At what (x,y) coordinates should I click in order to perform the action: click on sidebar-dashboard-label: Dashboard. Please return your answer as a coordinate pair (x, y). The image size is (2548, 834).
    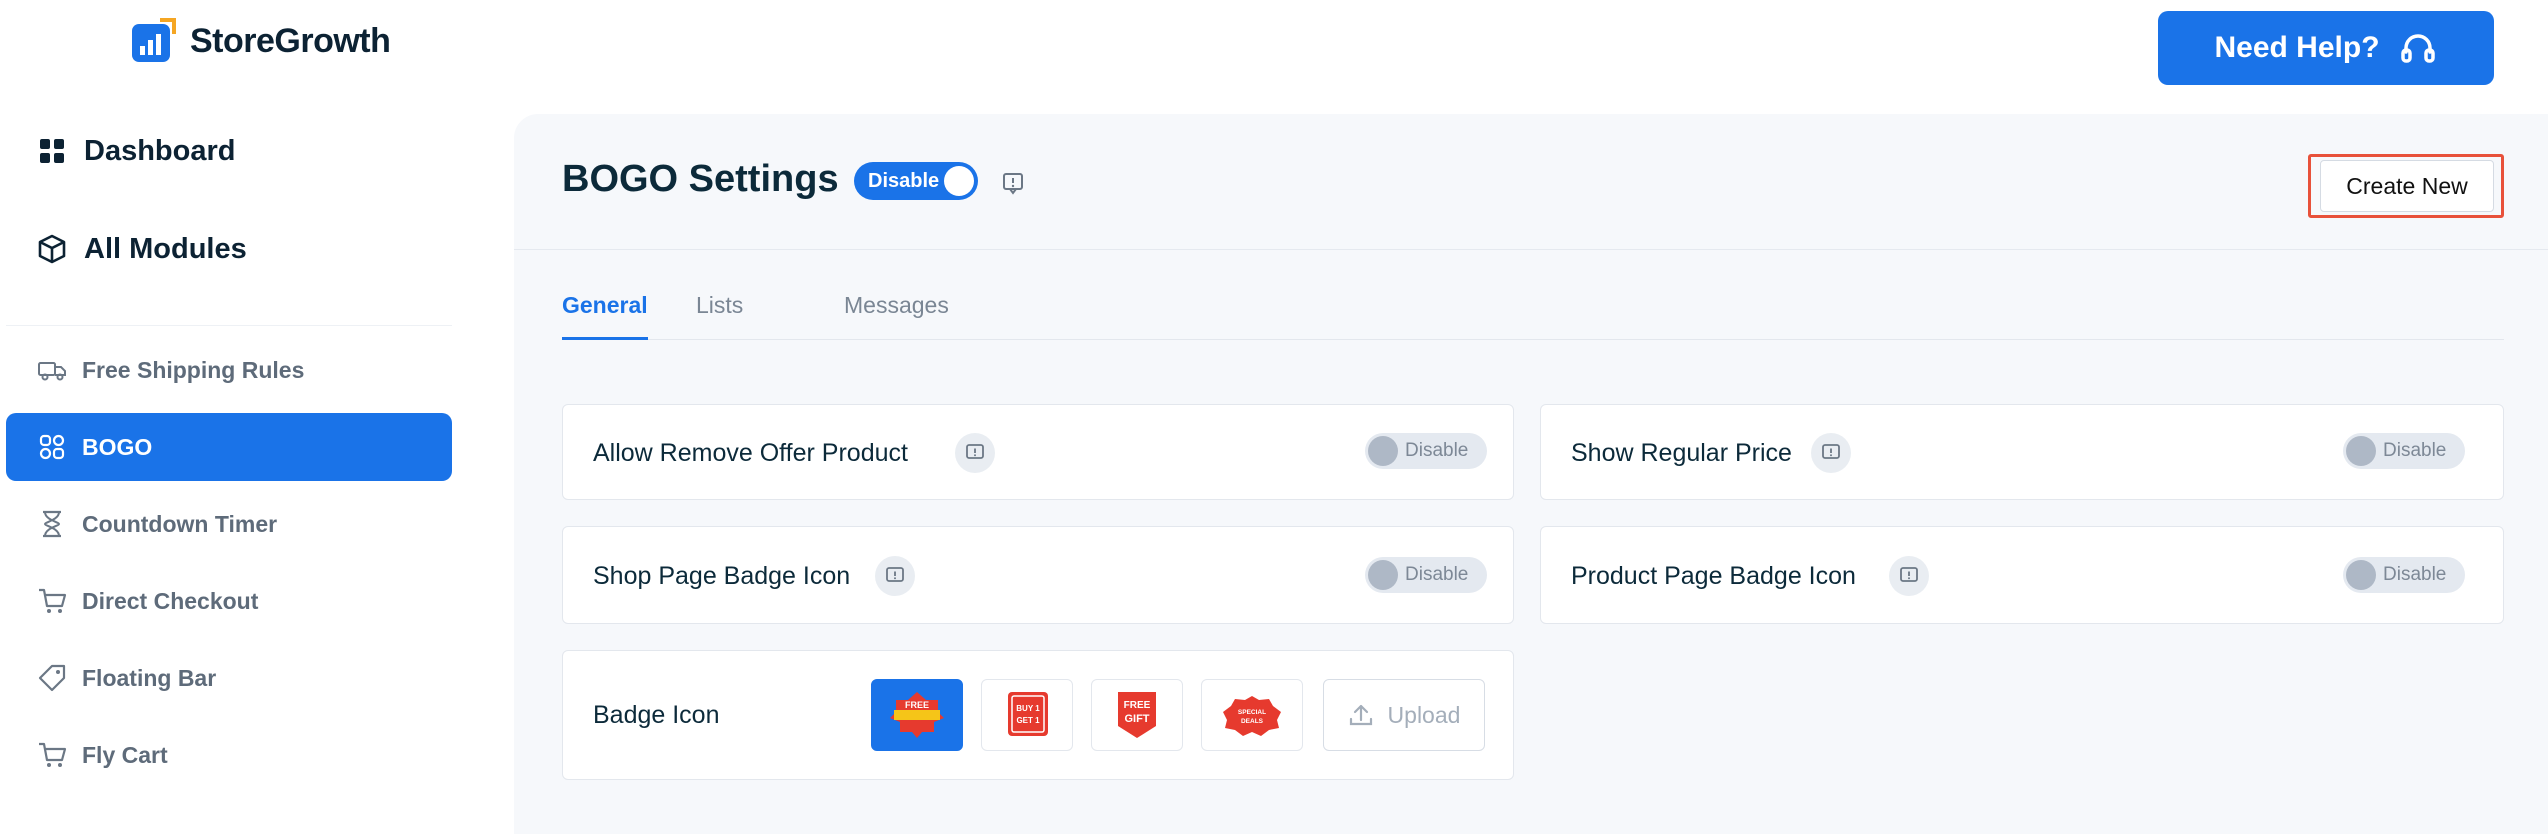
    Looking at the image, I should click on (160, 150).